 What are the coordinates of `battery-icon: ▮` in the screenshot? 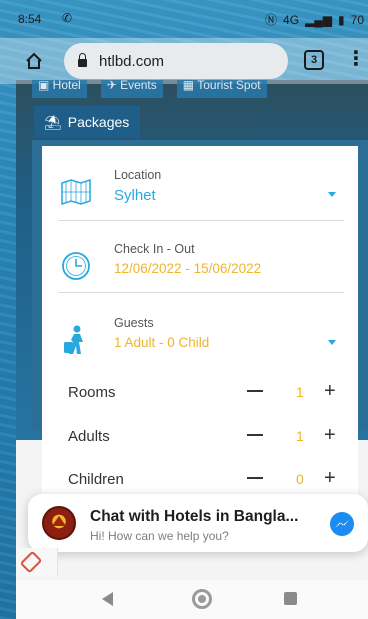 It's located at (341, 19).